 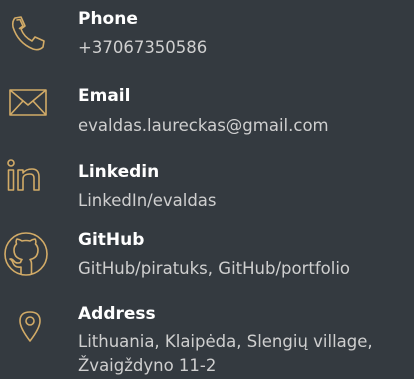 What do you see at coordinates (284, 268) in the screenshot?
I see `github-portfolio-link: GitHub/portfolio` at bounding box center [284, 268].